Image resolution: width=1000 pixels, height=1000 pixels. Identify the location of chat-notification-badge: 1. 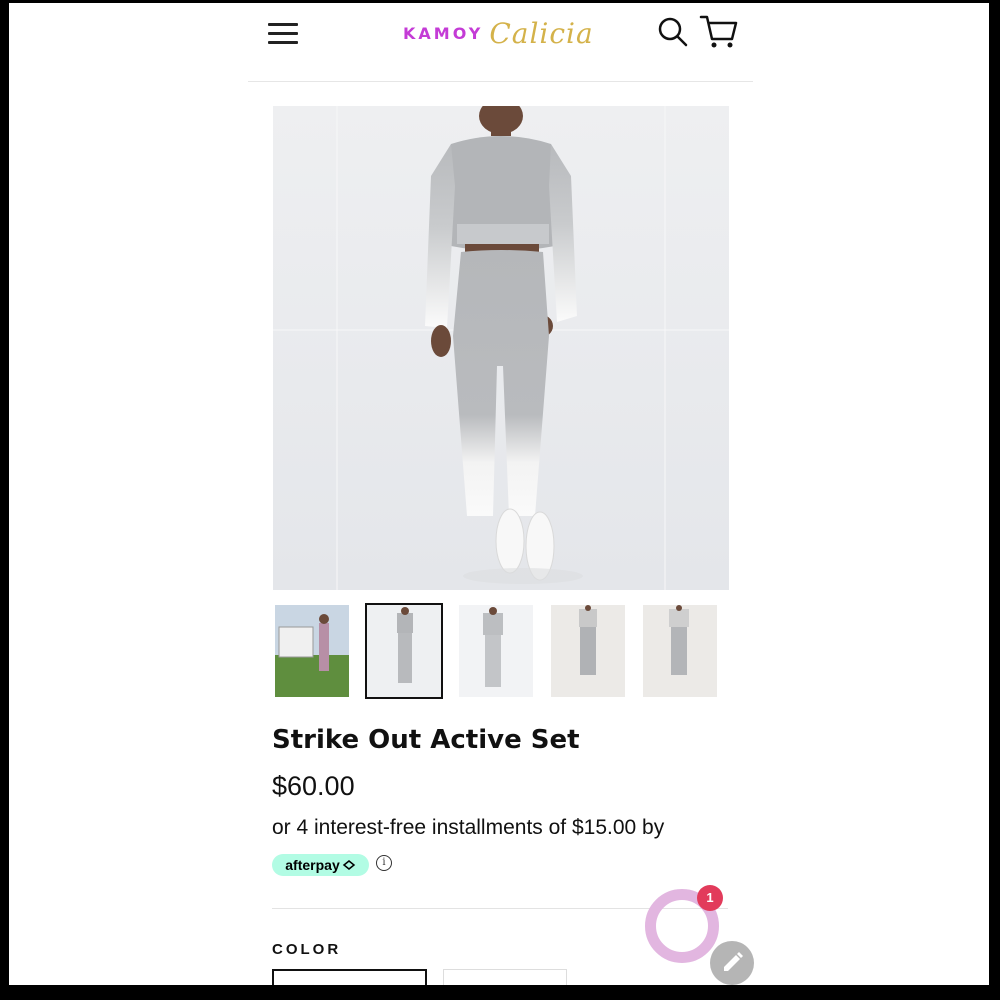
(710, 898).